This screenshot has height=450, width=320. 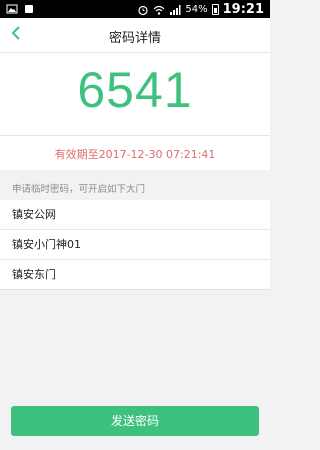 What do you see at coordinates (12, 9) in the screenshot?
I see `notification-image-icon` at bounding box center [12, 9].